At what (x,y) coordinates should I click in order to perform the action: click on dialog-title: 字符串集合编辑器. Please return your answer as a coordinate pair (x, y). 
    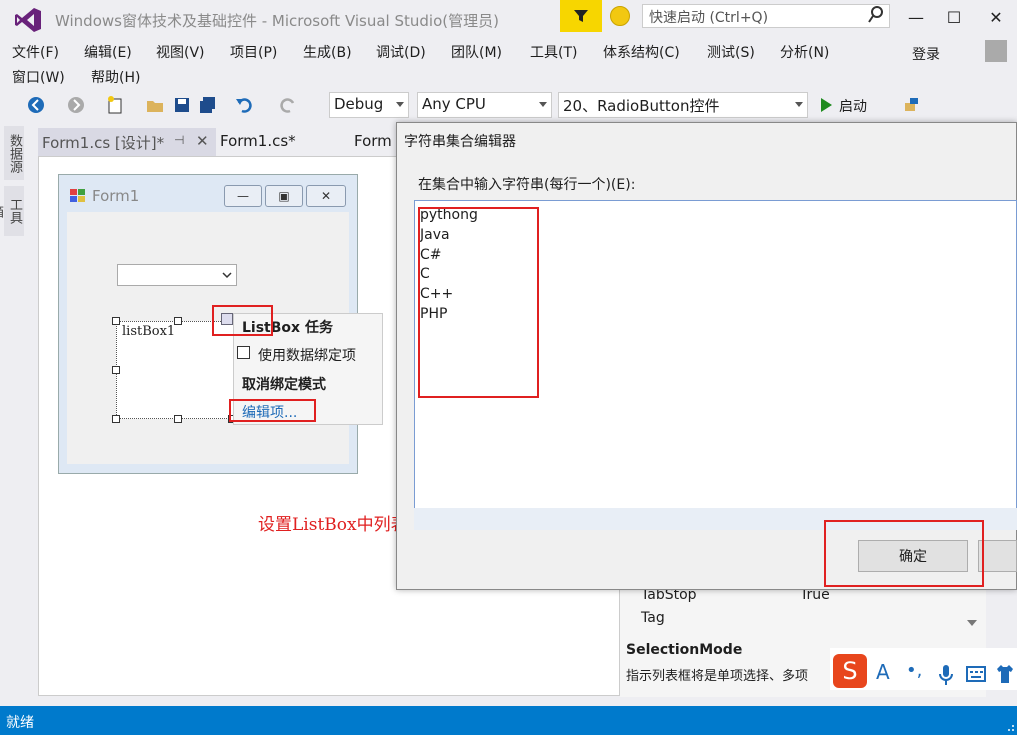
    Looking at the image, I should click on (460, 142).